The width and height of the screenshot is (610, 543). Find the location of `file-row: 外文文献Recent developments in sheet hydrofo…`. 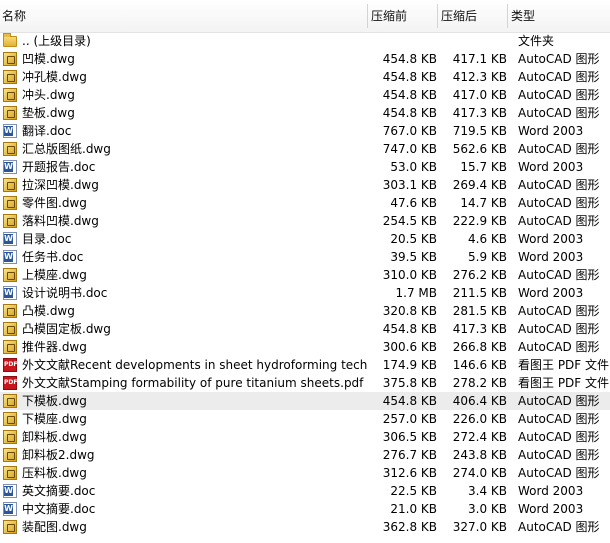

file-row: 外文文献Recent developments in sheet hydrofo… is located at coordinates (305, 365).